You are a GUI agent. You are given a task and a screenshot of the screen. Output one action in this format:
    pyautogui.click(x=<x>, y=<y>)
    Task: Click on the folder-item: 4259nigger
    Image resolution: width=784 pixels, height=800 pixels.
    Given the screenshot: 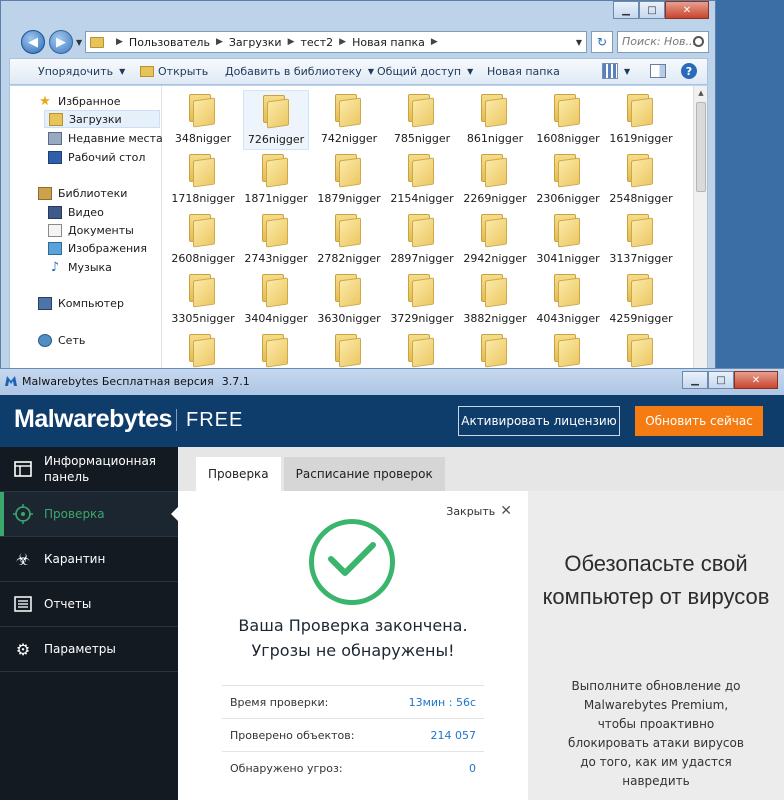 What is the action you would take?
    pyautogui.click(x=641, y=300)
    